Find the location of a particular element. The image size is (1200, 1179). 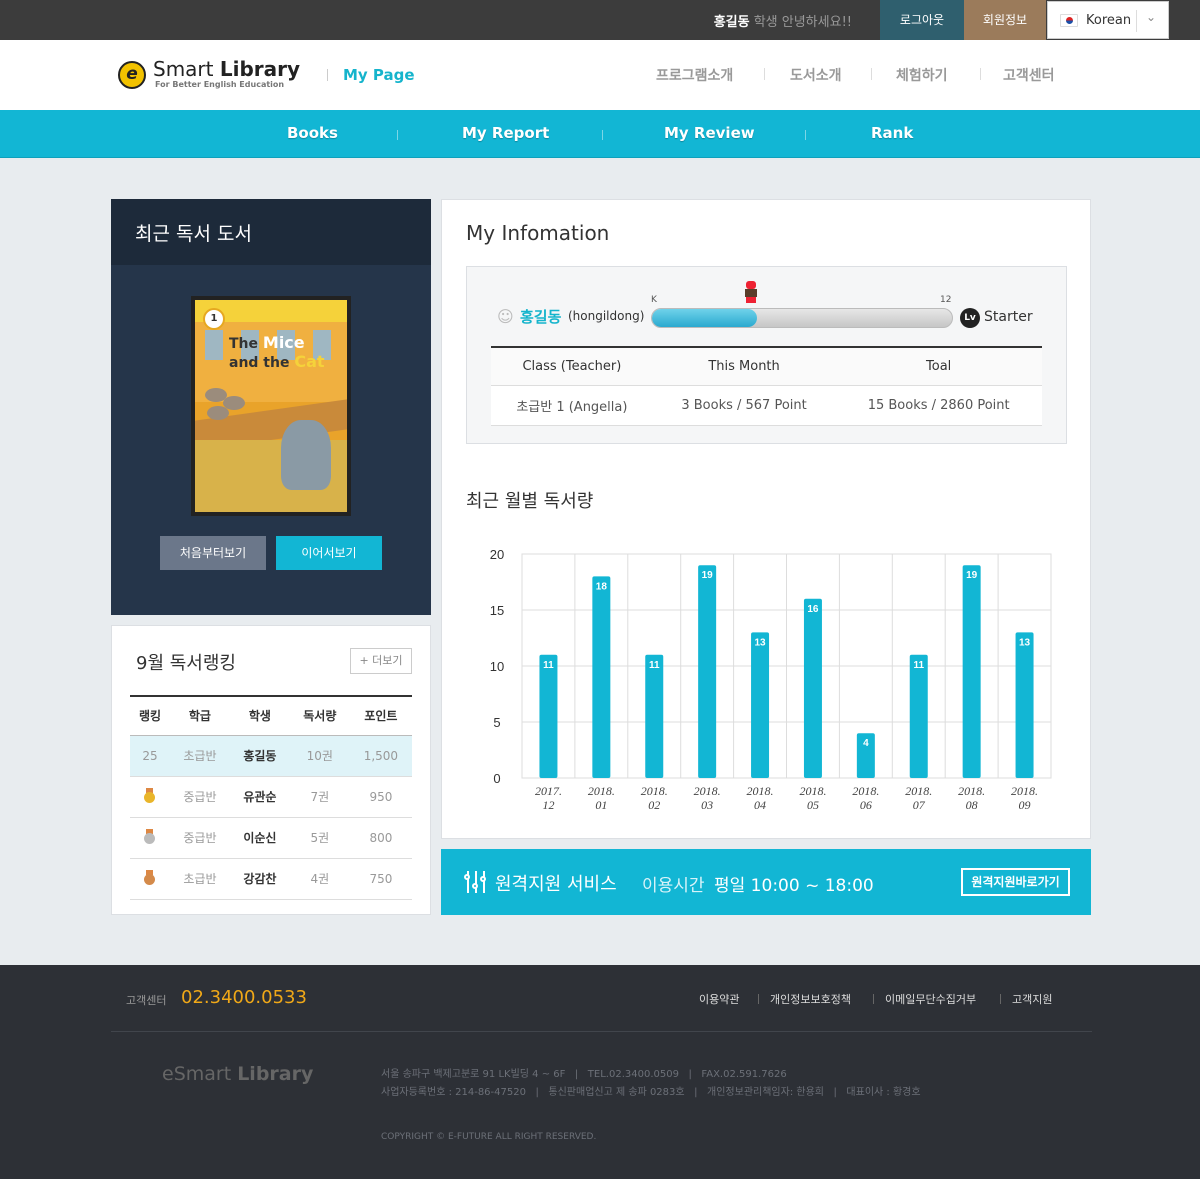

bar-value-label: 13 is located at coordinates (1025, 642).